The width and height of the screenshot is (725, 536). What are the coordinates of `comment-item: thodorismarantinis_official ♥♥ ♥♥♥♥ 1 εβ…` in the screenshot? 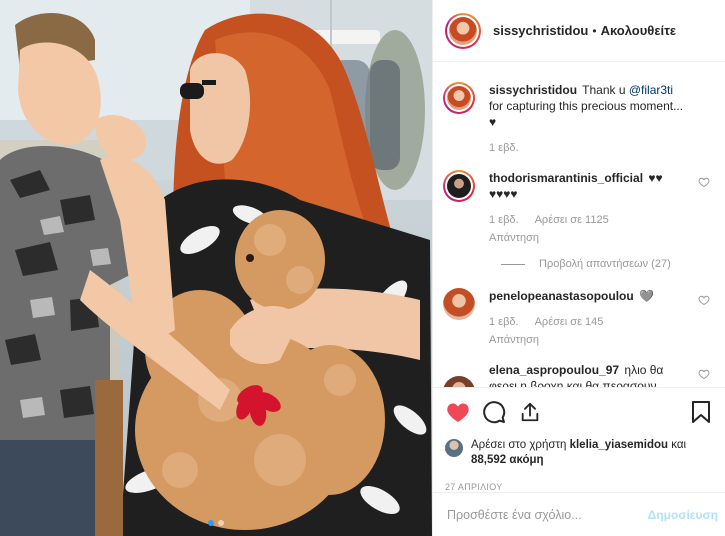 It's located at (576, 208).